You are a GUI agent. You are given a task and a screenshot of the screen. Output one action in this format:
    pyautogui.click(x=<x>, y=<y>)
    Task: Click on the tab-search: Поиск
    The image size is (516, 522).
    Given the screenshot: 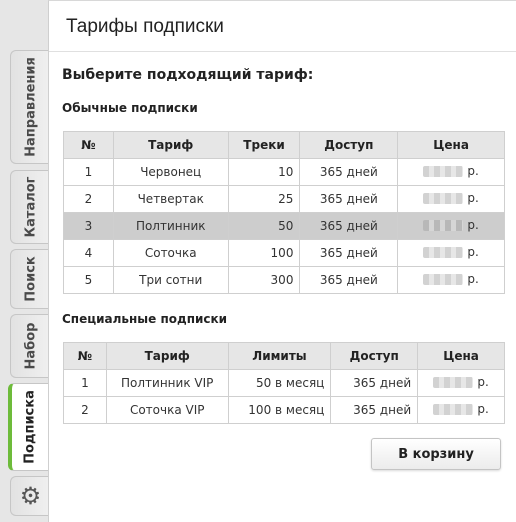 What is the action you would take?
    pyautogui.click(x=30, y=279)
    